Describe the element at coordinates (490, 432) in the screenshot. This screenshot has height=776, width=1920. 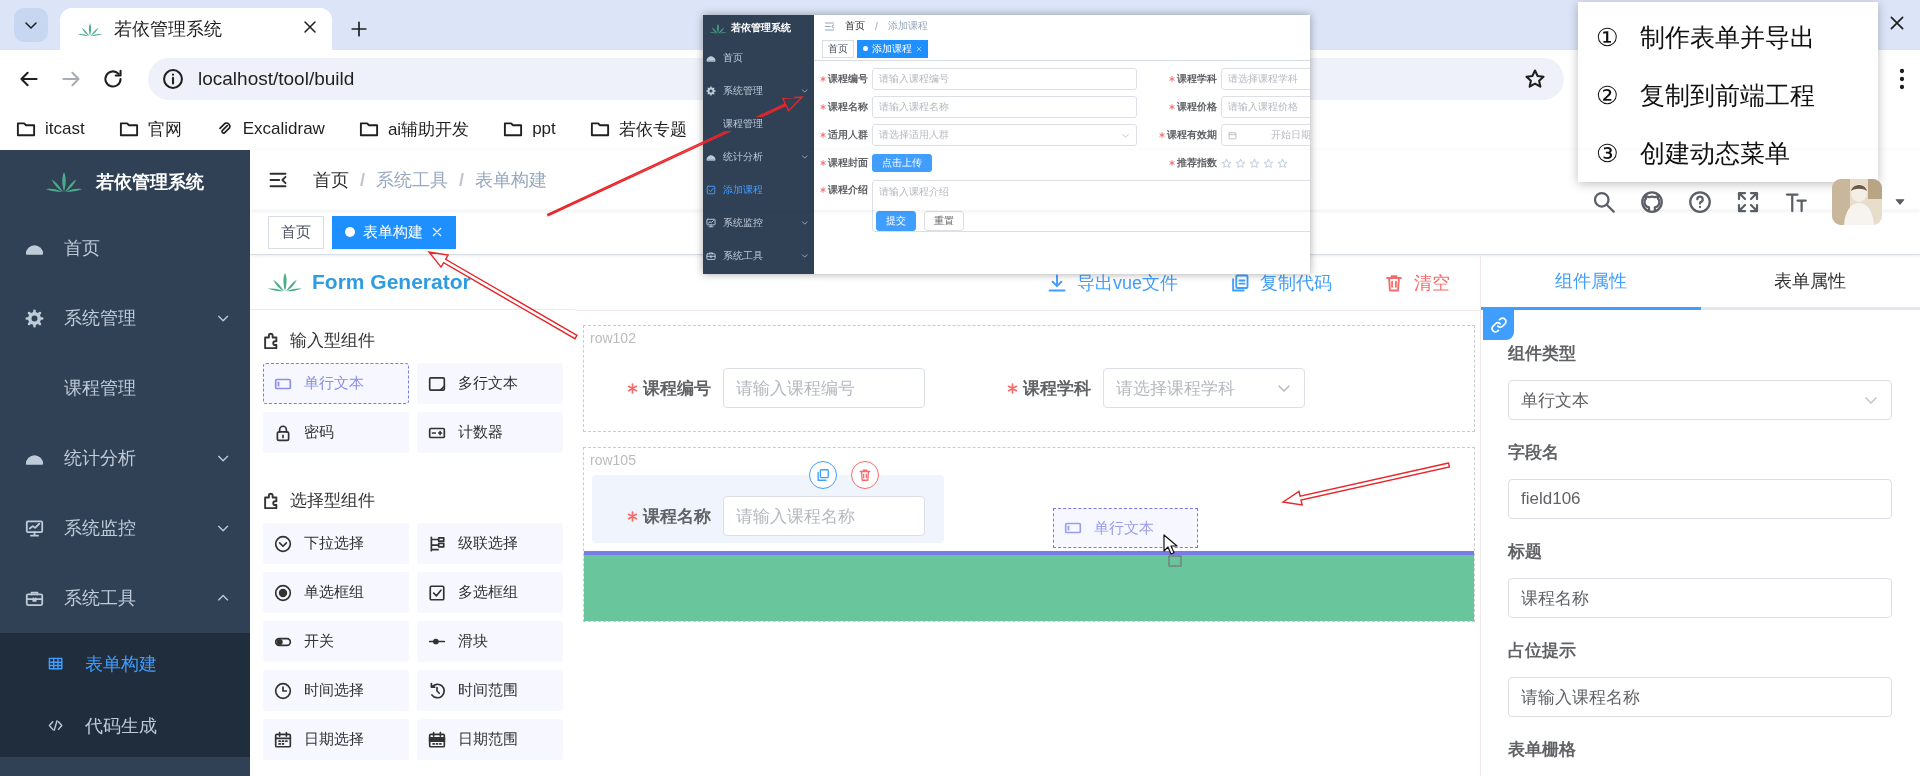
I see `component-item: 计数器` at that location.